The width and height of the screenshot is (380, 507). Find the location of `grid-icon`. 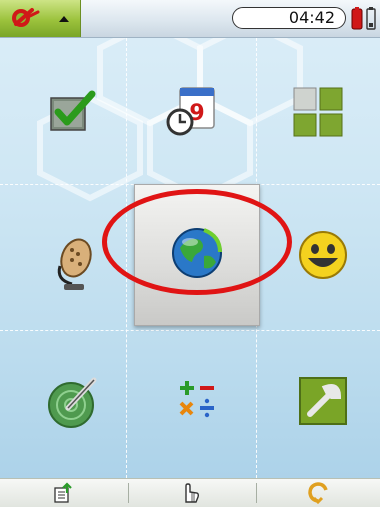

grid-icon is located at coordinates (318, 112).